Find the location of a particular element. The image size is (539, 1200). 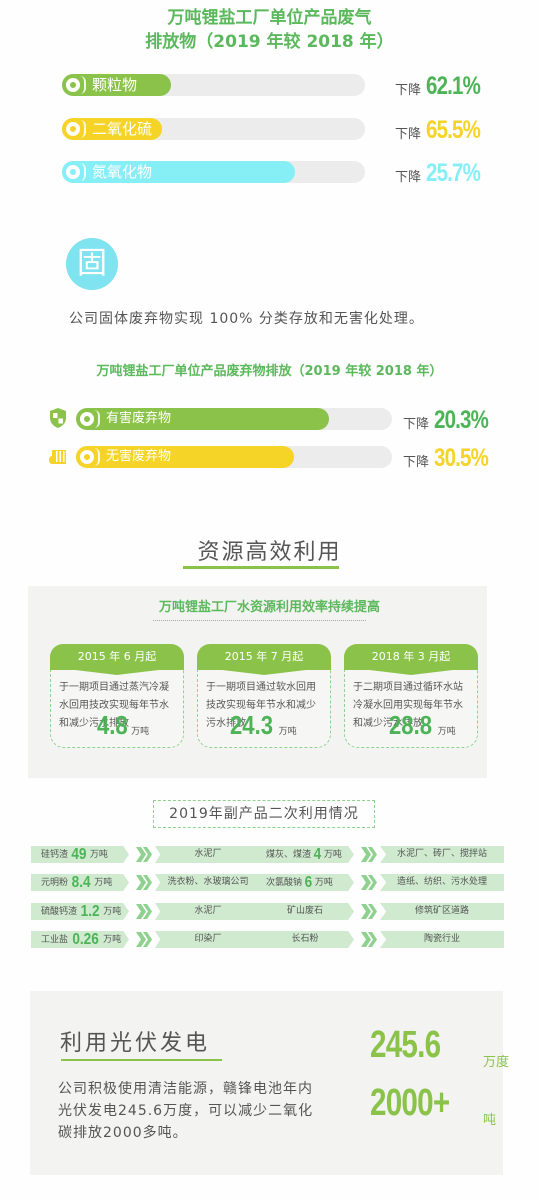

bar-label: 无害废弃物 is located at coordinates (139, 456).